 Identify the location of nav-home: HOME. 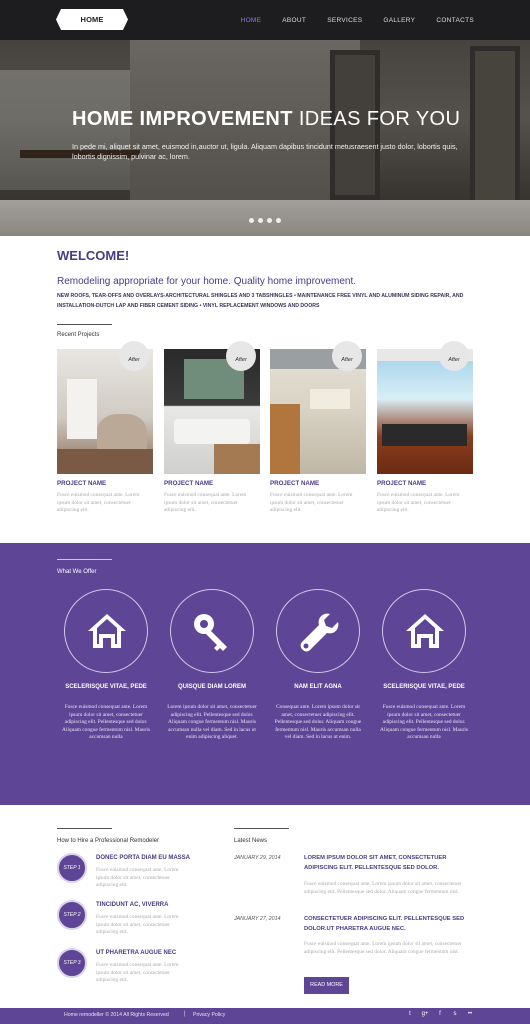
(251, 20).